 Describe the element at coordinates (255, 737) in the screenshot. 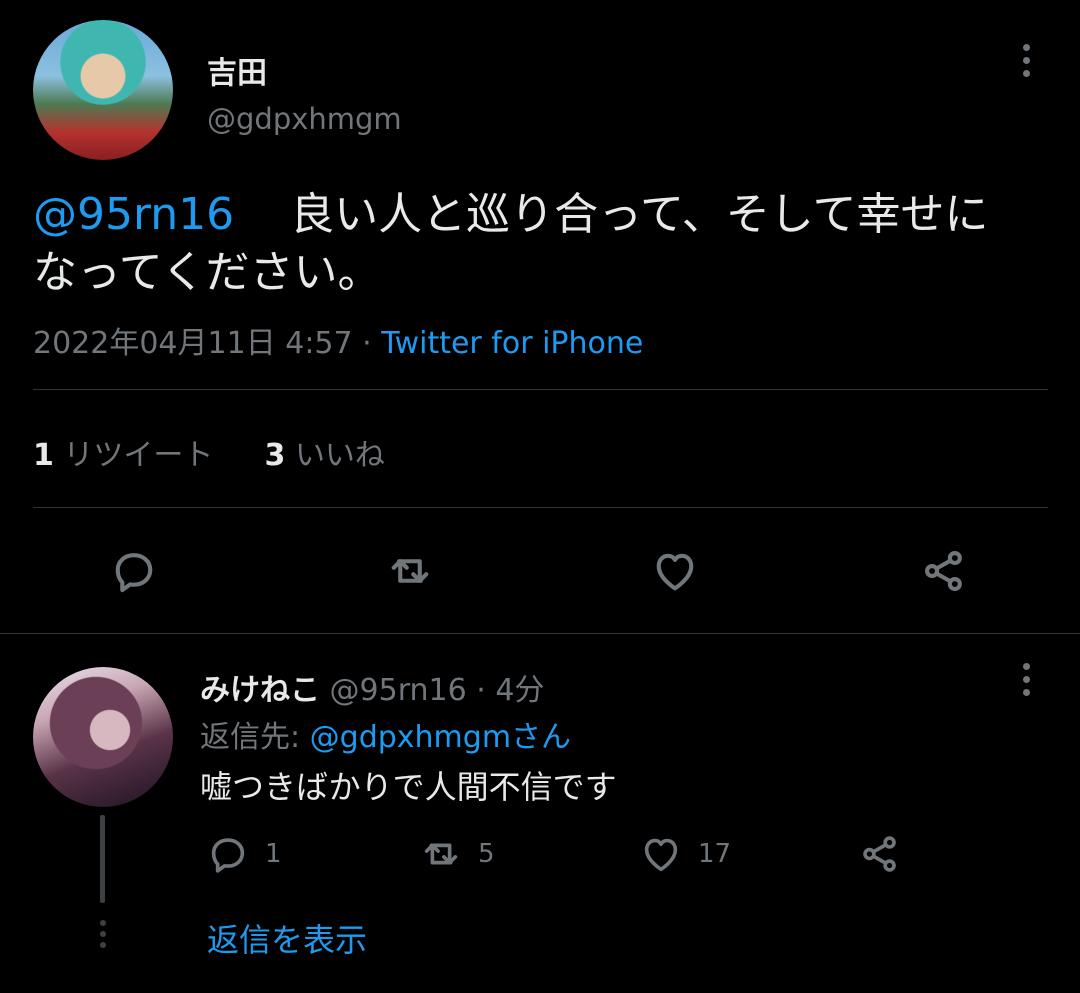

I see `reply-to-prefix: 返信先:` at that location.